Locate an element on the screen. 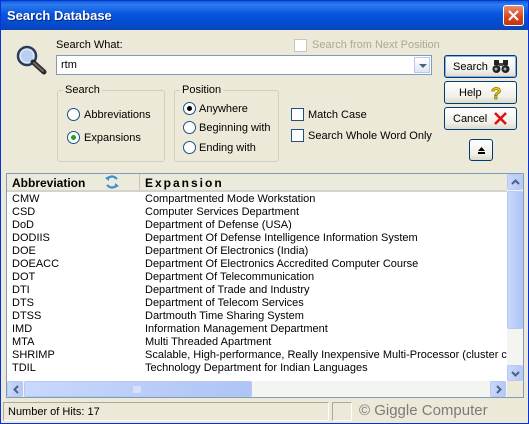 The image size is (529, 424). copyright-text: © Giggle Computer is located at coordinates (423, 410).